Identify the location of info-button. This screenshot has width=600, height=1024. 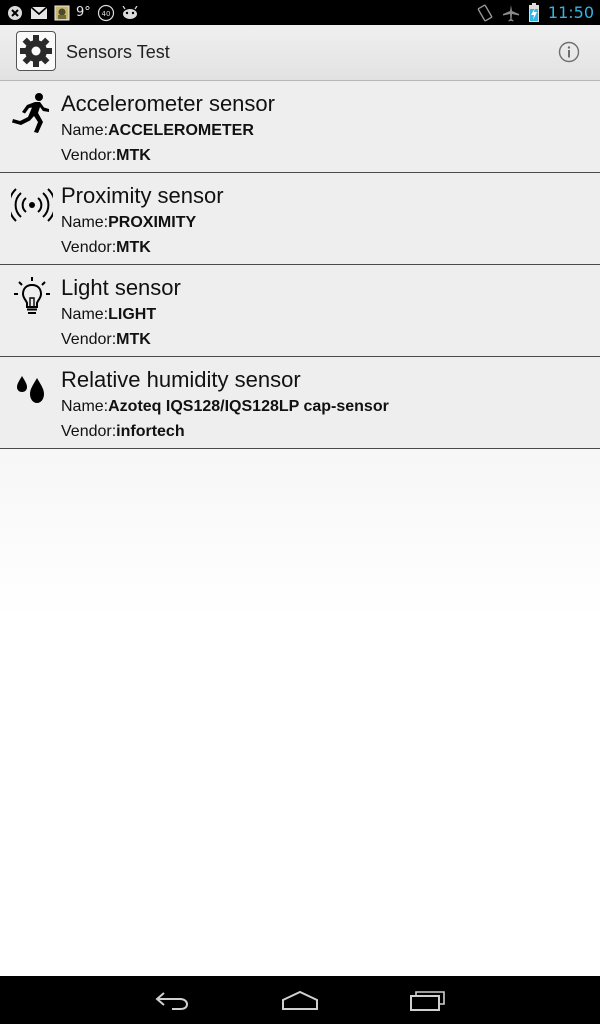
(569, 52).